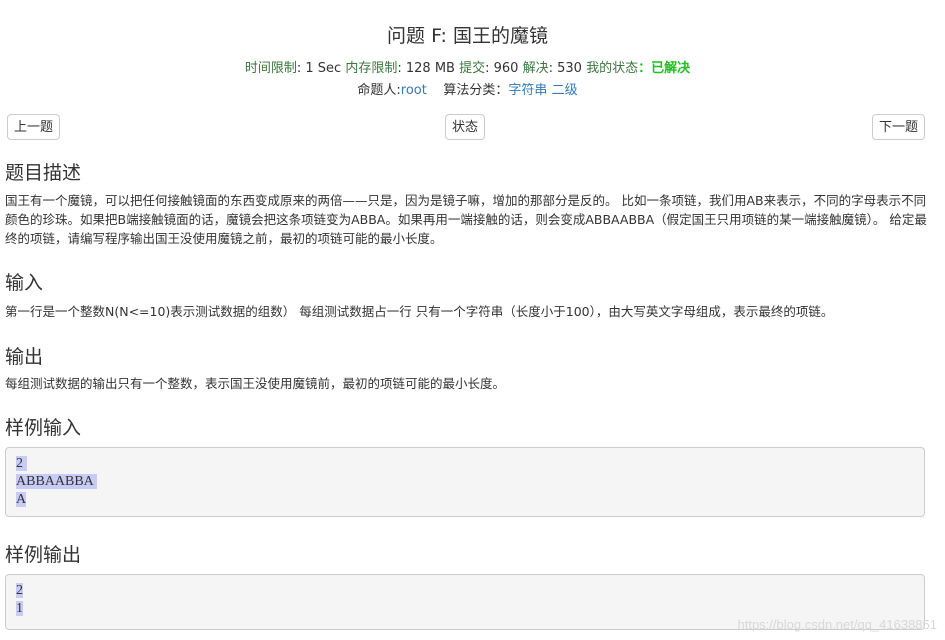  Describe the element at coordinates (465, 127) in the screenshot. I see `status-button: 状态` at that location.